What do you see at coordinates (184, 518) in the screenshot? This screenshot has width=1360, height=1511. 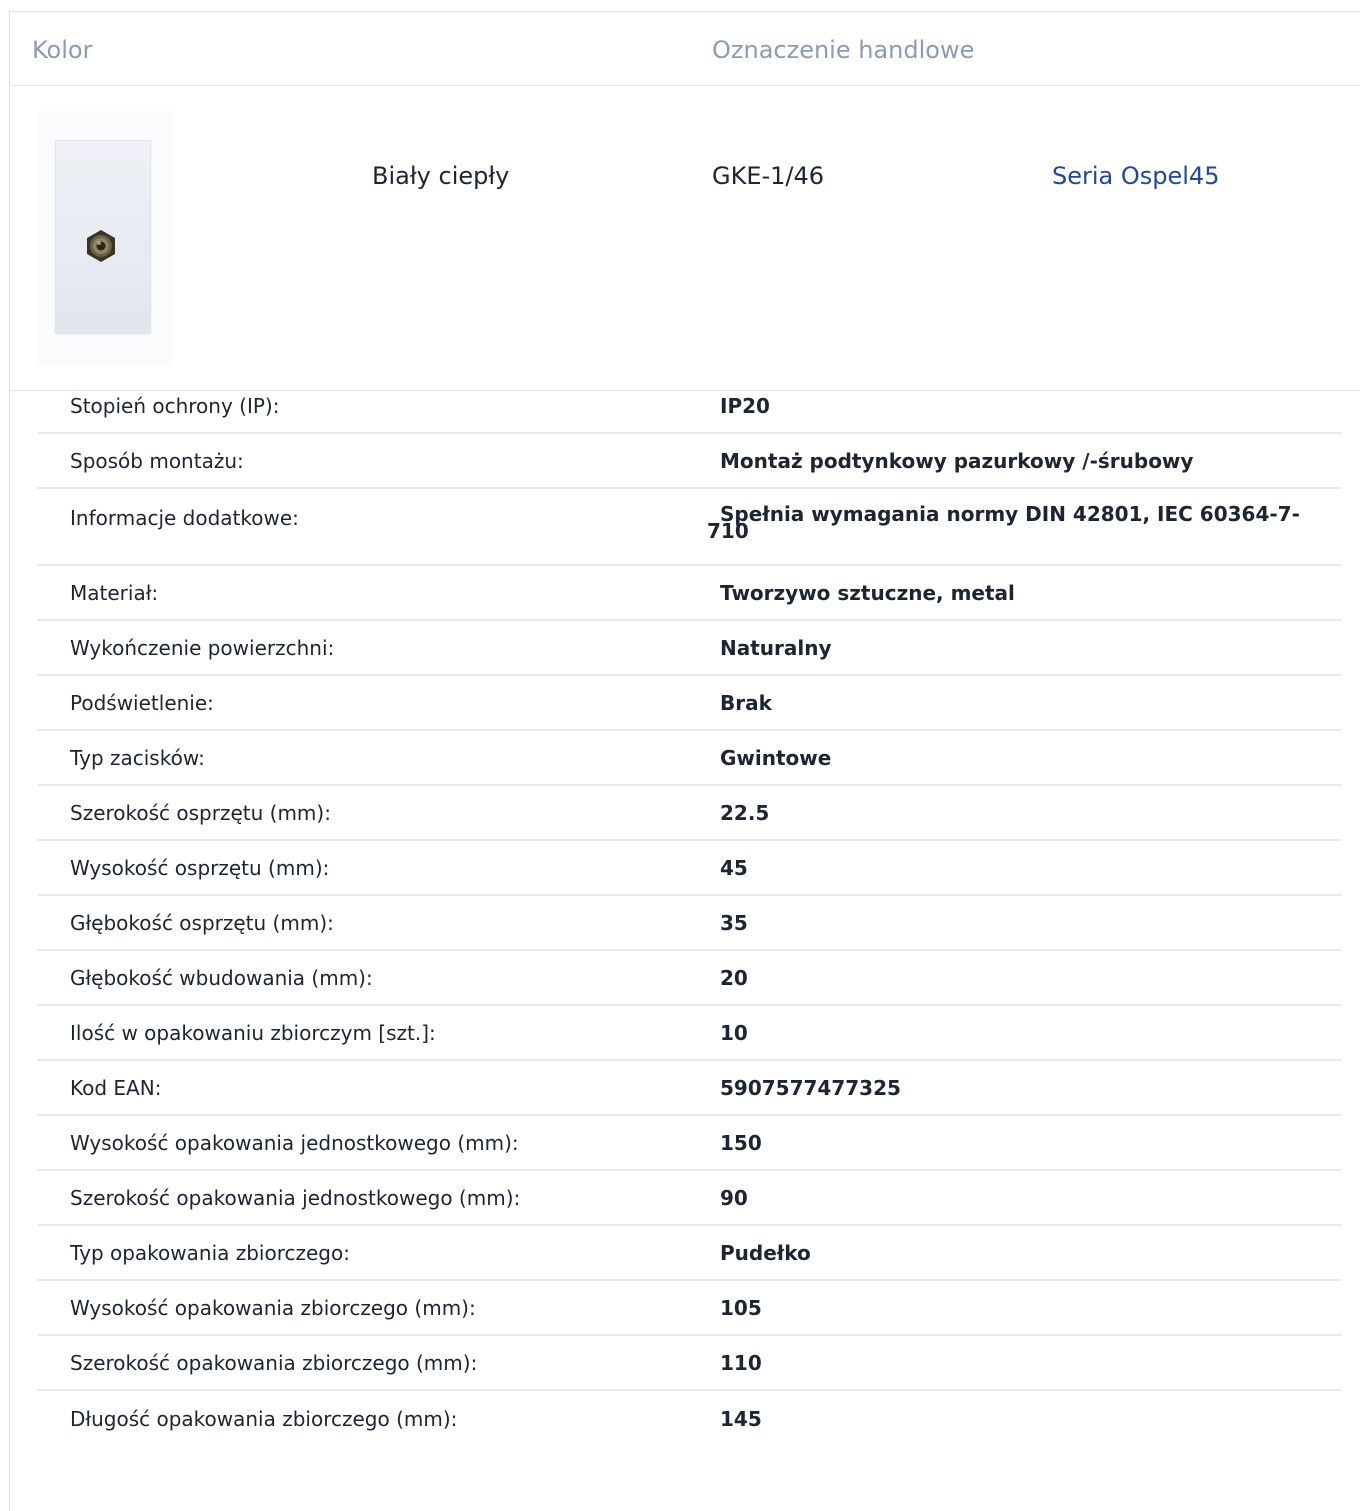 I see `spec-label: Informacje dodatkowe:` at bounding box center [184, 518].